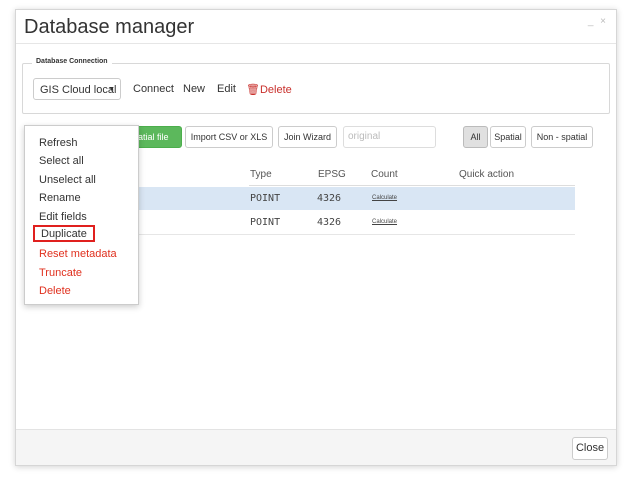 The height and width of the screenshot is (486, 630). What do you see at coordinates (332, 174) in the screenshot?
I see `column-header-epsg: EPSG` at bounding box center [332, 174].